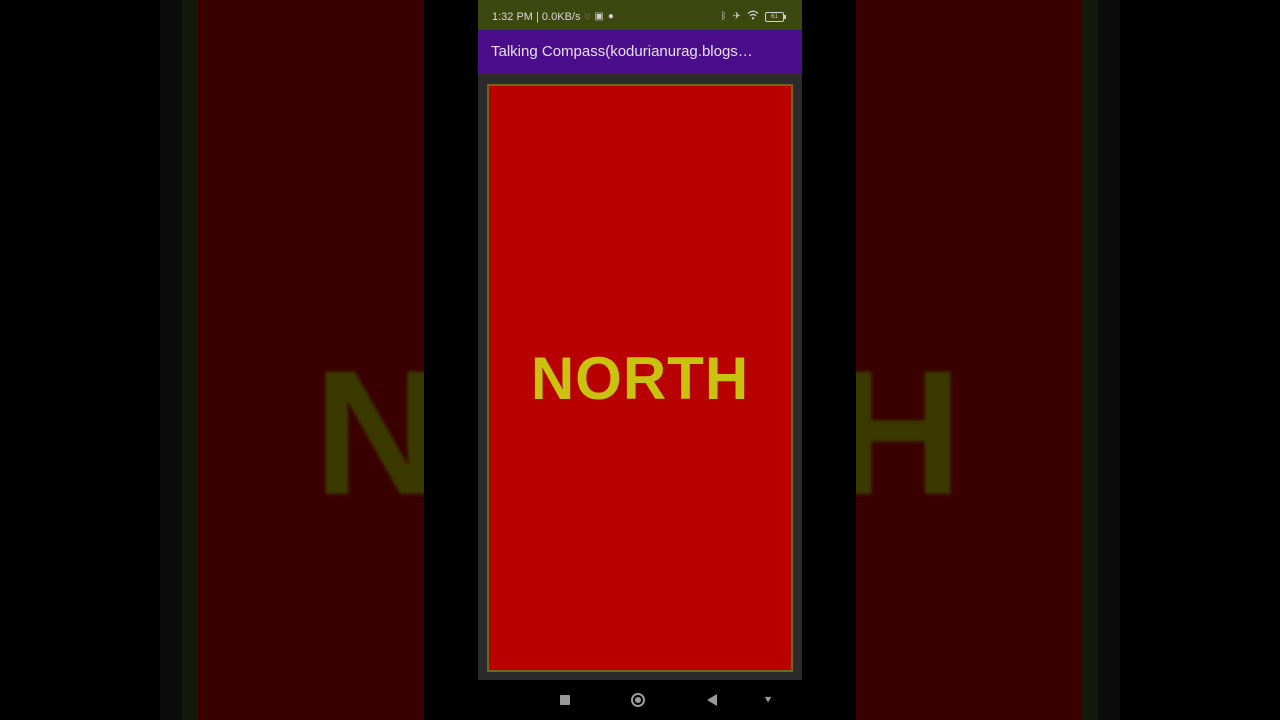 The width and height of the screenshot is (1280, 720). I want to click on recents-icon, so click(565, 700).